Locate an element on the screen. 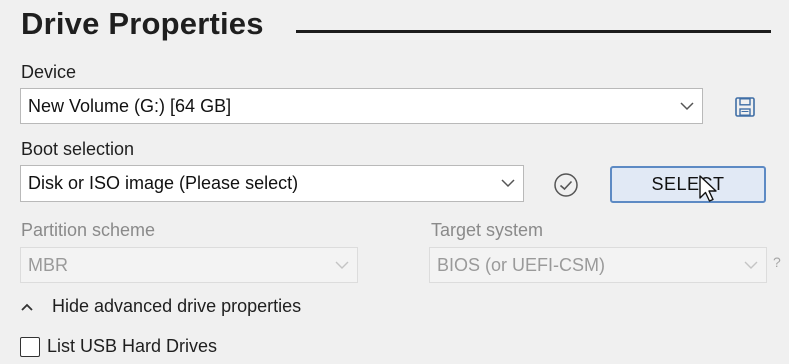 The image size is (789, 364). boot-selection-dropdown: Disk or ISO image (Please select) is located at coordinates (272, 183).